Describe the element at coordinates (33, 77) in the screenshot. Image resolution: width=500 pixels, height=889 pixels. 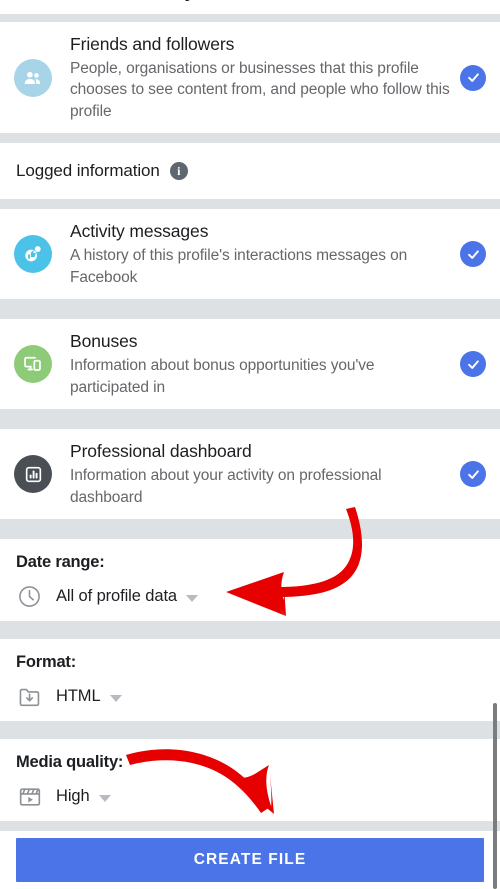
I see `friends-icon` at that location.